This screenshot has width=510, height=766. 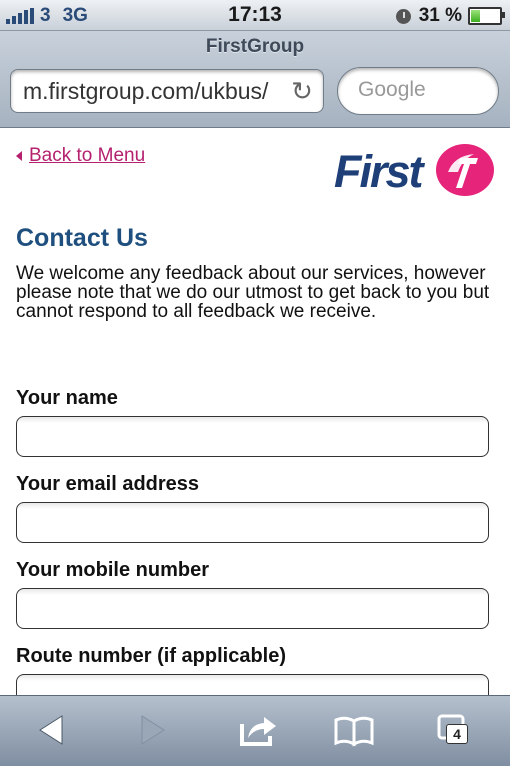 What do you see at coordinates (354, 730) in the screenshot?
I see `bookmarks-icon` at bounding box center [354, 730].